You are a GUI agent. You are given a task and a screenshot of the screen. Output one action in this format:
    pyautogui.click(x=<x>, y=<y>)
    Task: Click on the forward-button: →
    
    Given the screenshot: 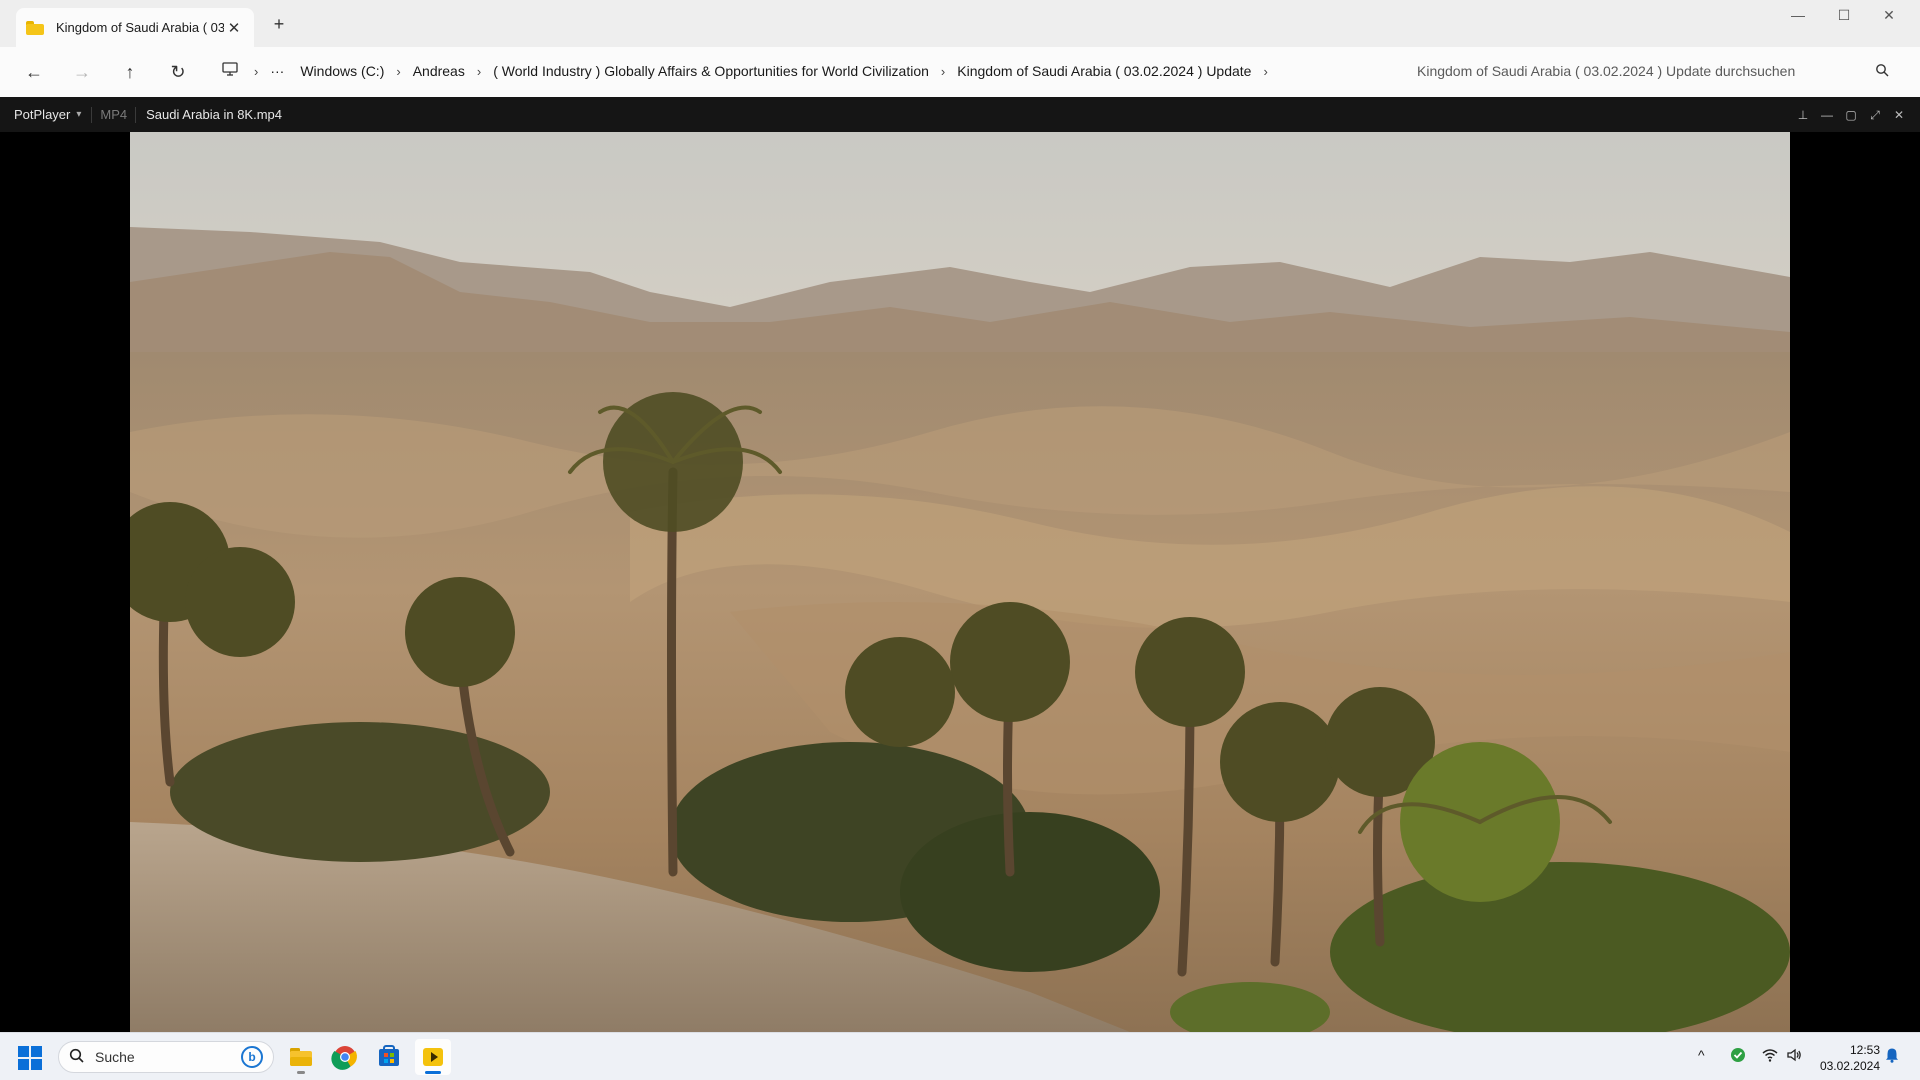 What is the action you would take?
    pyautogui.click(x=82, y=72)
    